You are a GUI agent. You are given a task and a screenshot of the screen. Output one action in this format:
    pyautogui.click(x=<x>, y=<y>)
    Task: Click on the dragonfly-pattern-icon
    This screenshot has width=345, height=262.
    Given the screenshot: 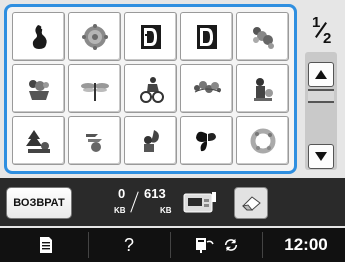 What is the action you would take?
    pyautogui.click(x=94, y=91)
    